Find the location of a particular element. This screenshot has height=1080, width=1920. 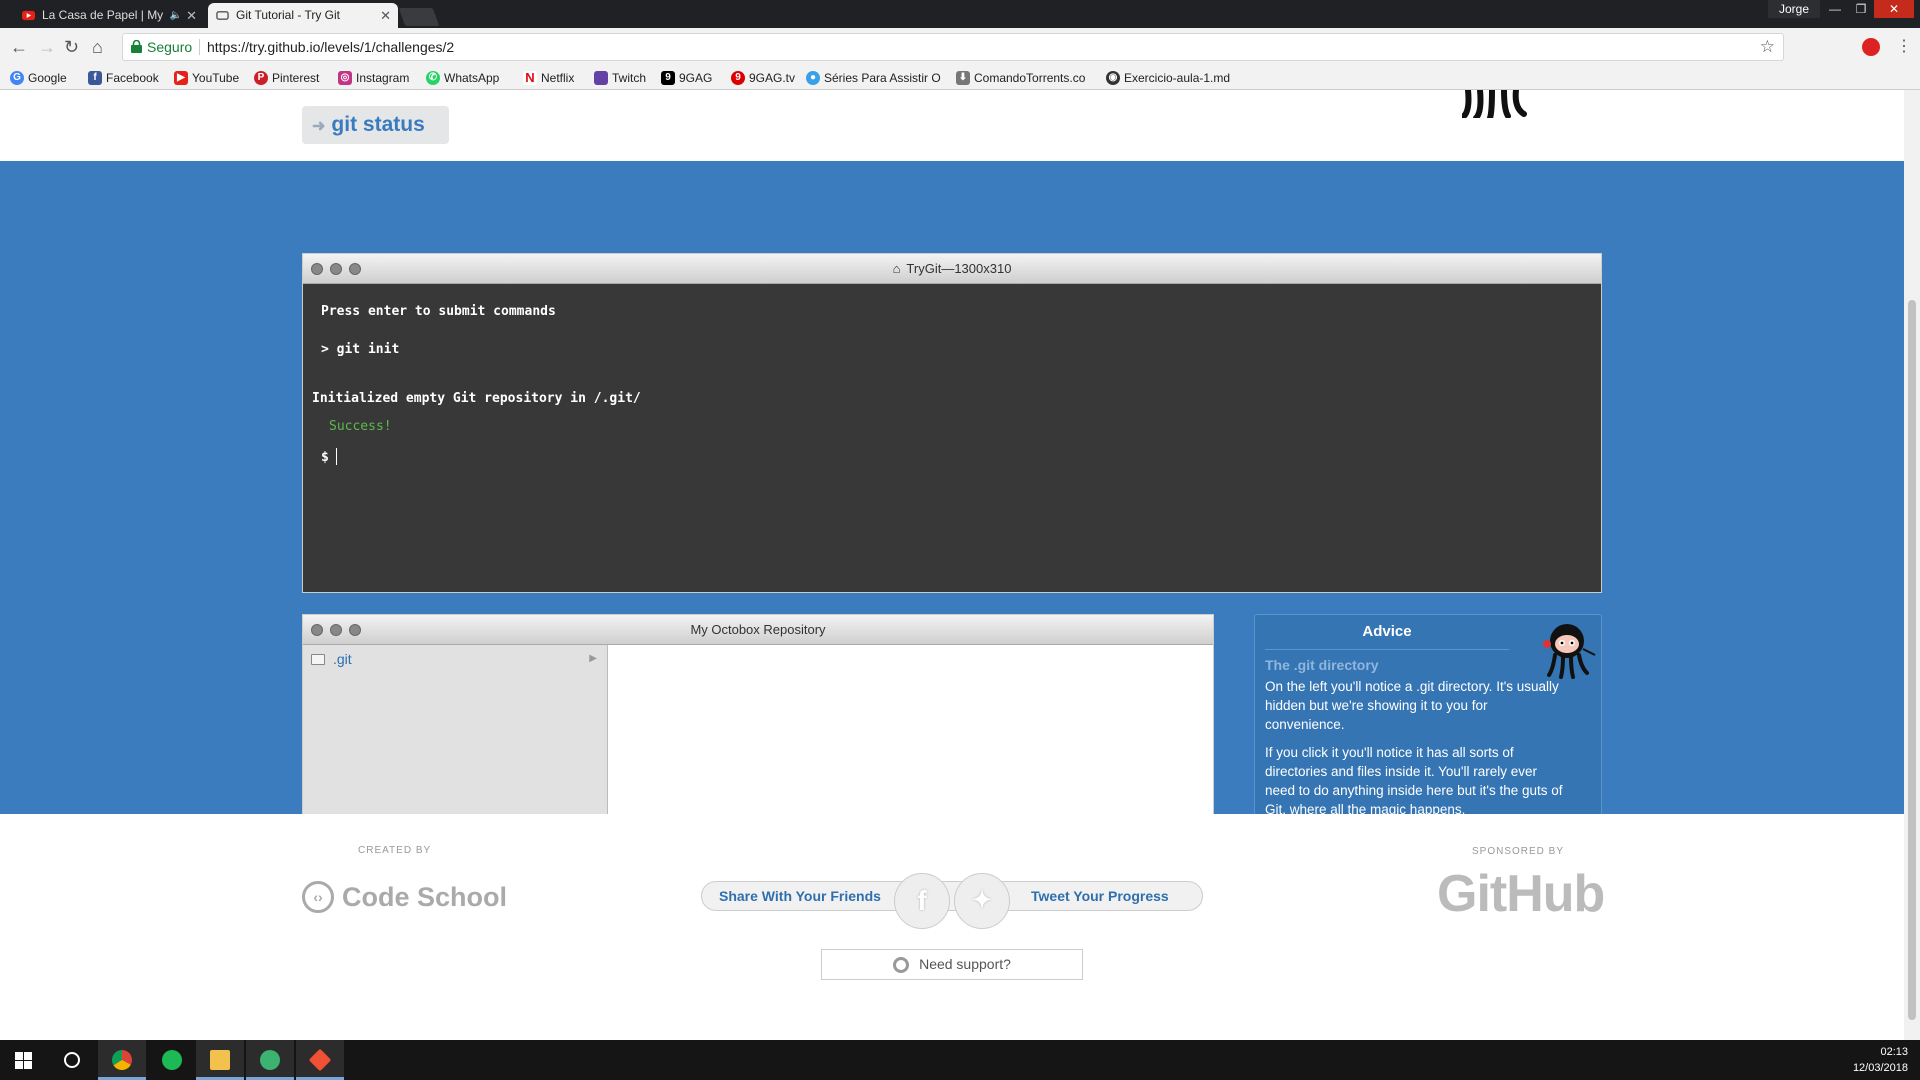

folder-icon is located at coordinates (220, 1060).